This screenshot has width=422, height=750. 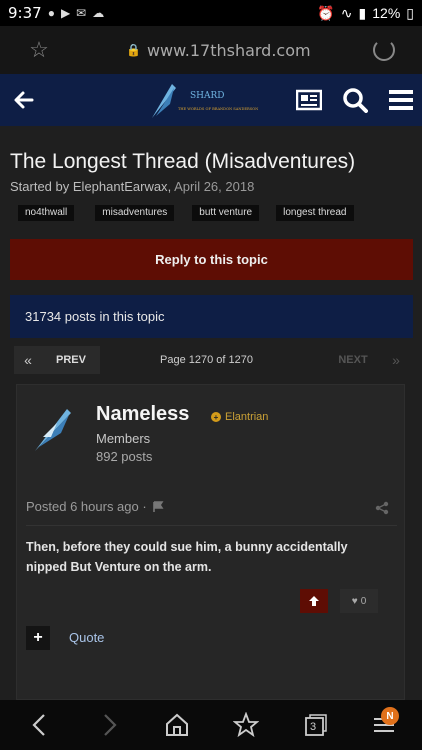 I want to click on rank-icon: +, so click(x=216, y=417).